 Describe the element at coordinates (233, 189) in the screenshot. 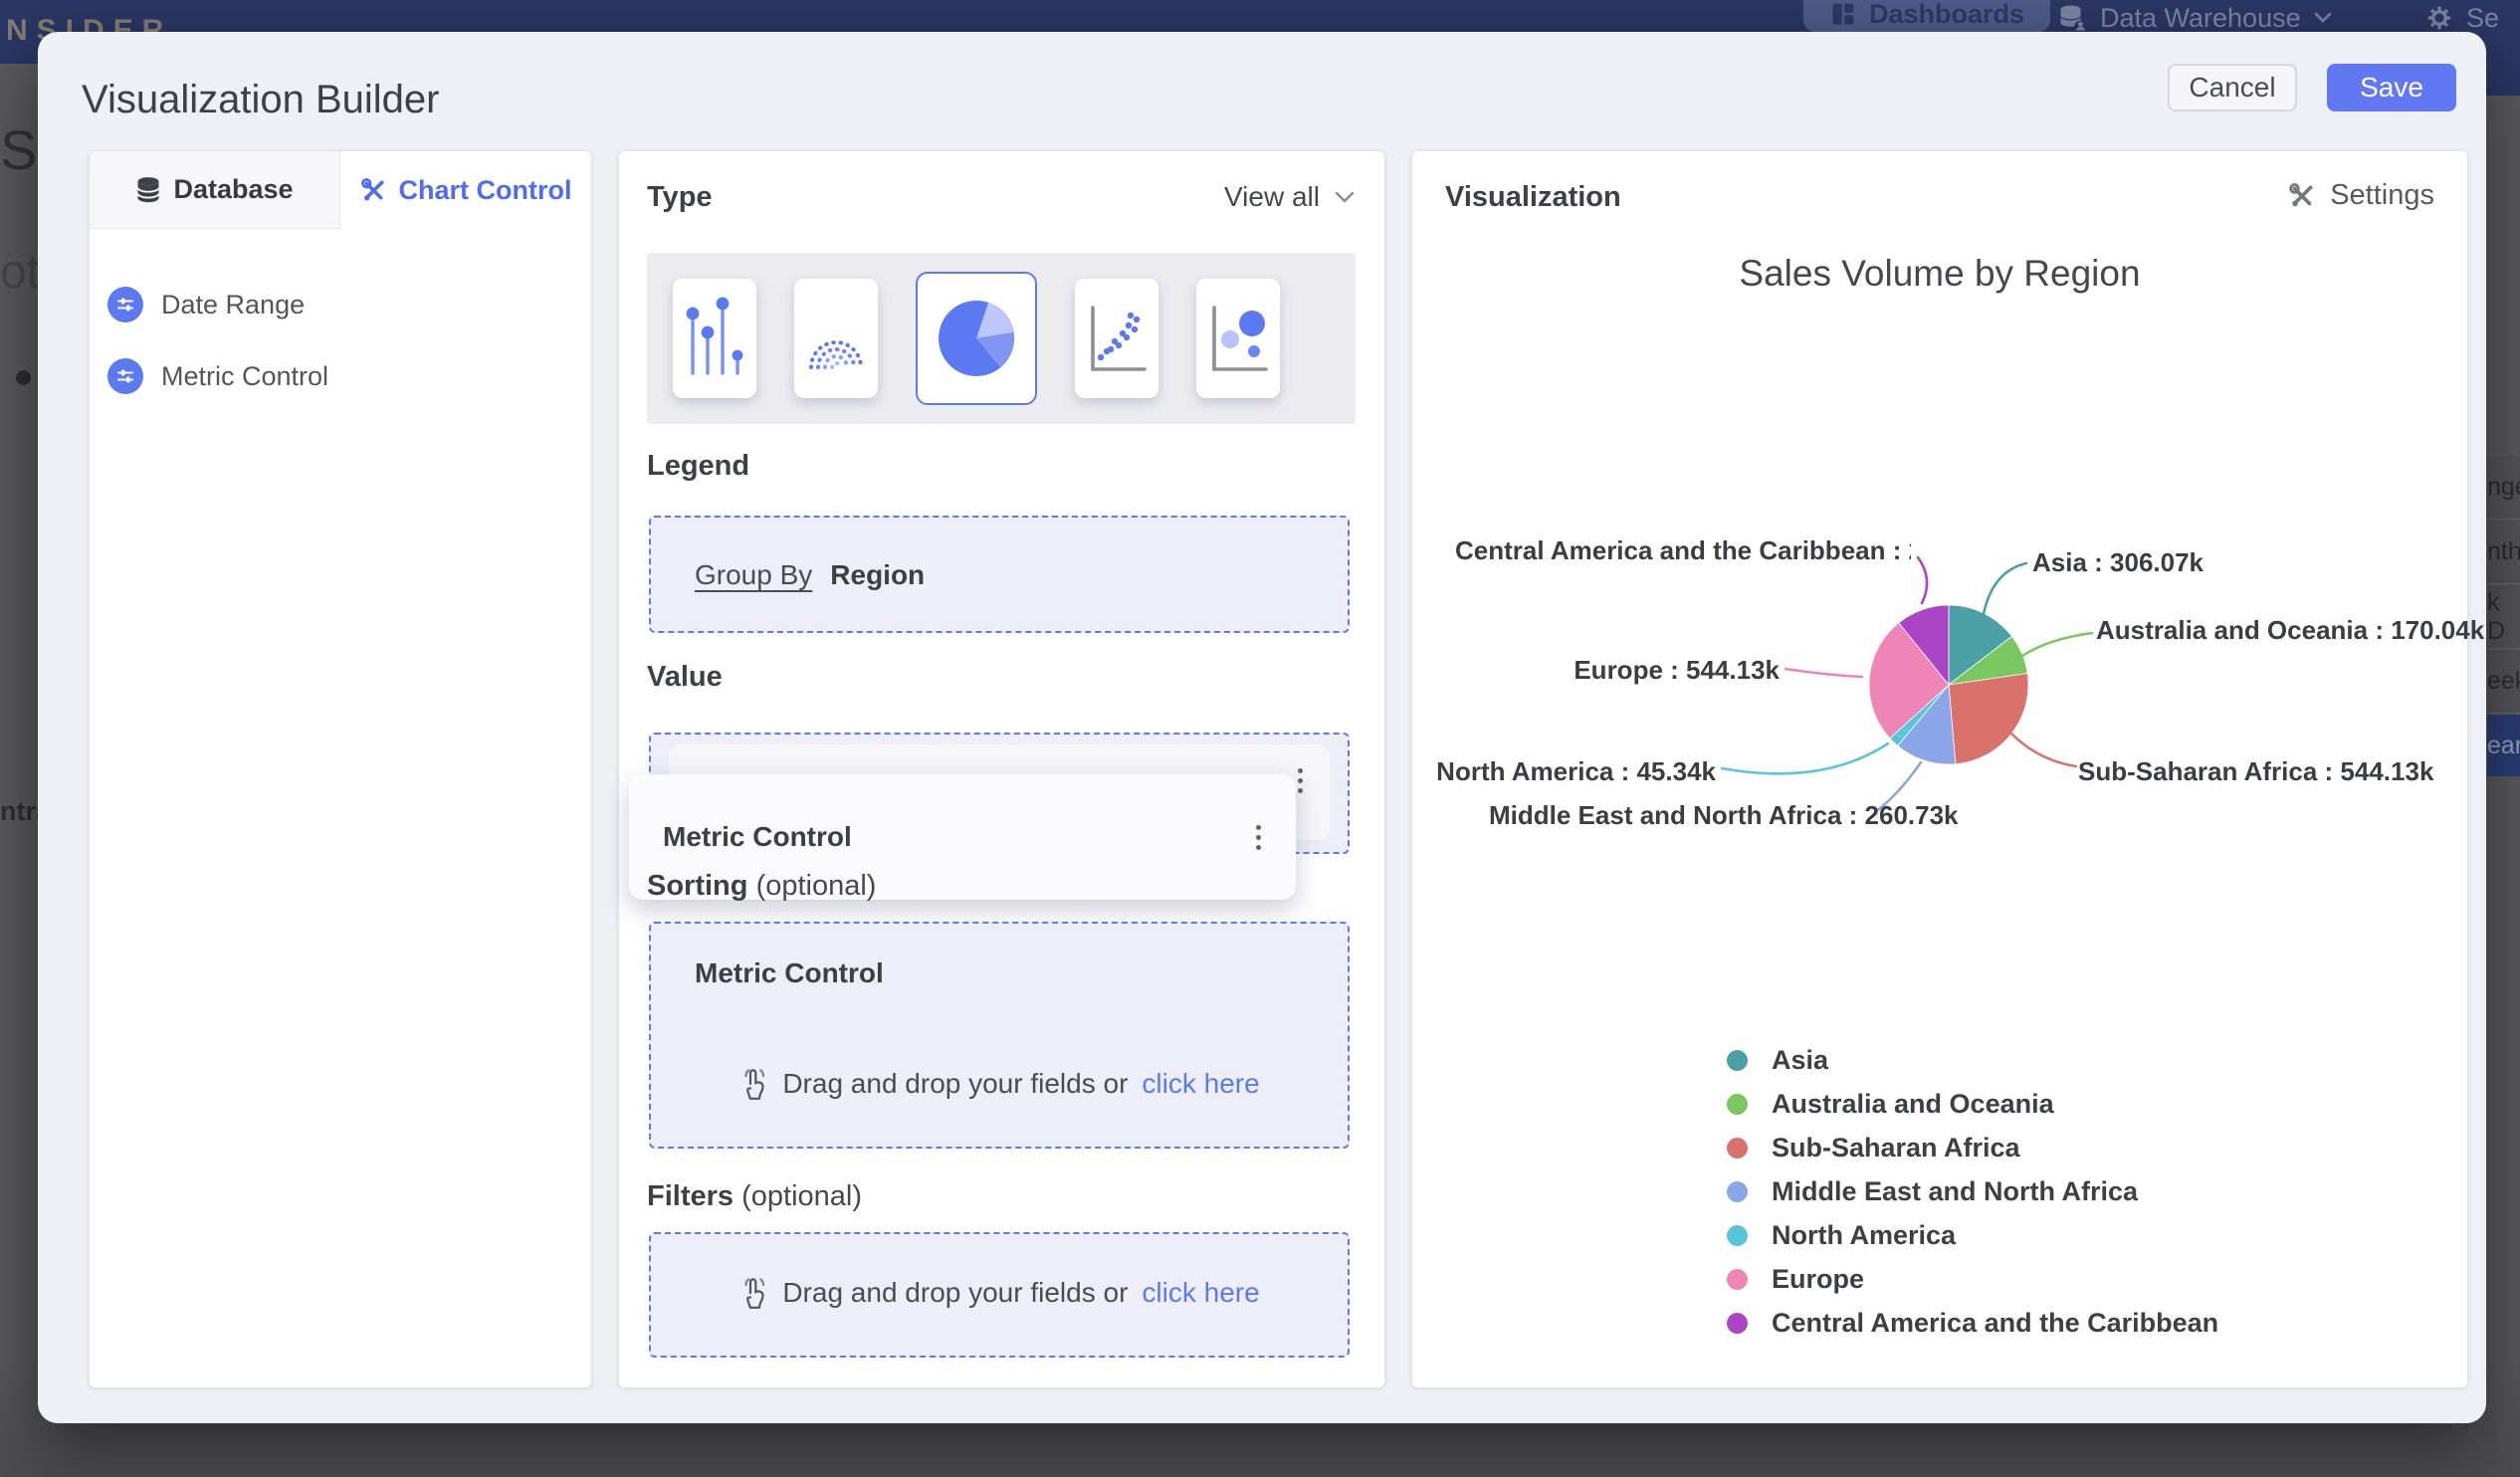

I see `tab-database-label: Database` at that location.